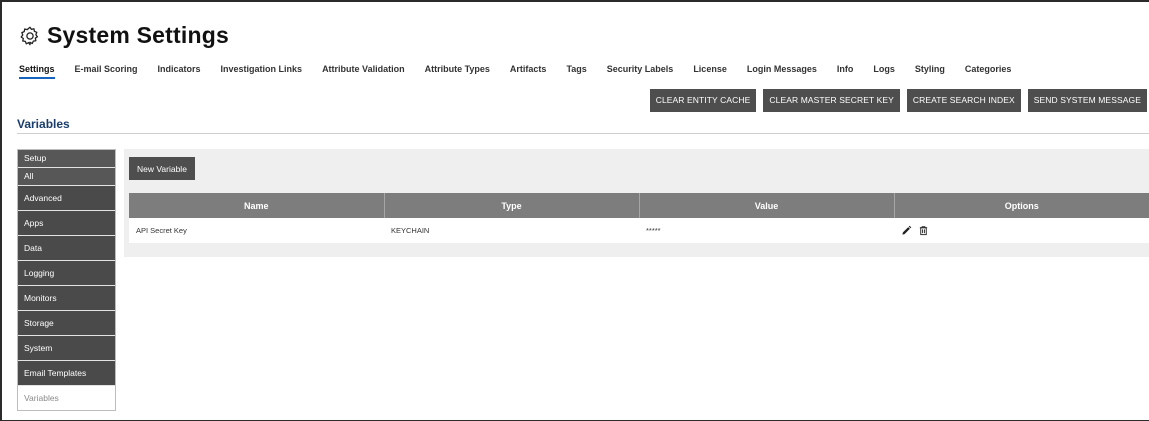  I want to click on cell-options, so click(1021, 230).